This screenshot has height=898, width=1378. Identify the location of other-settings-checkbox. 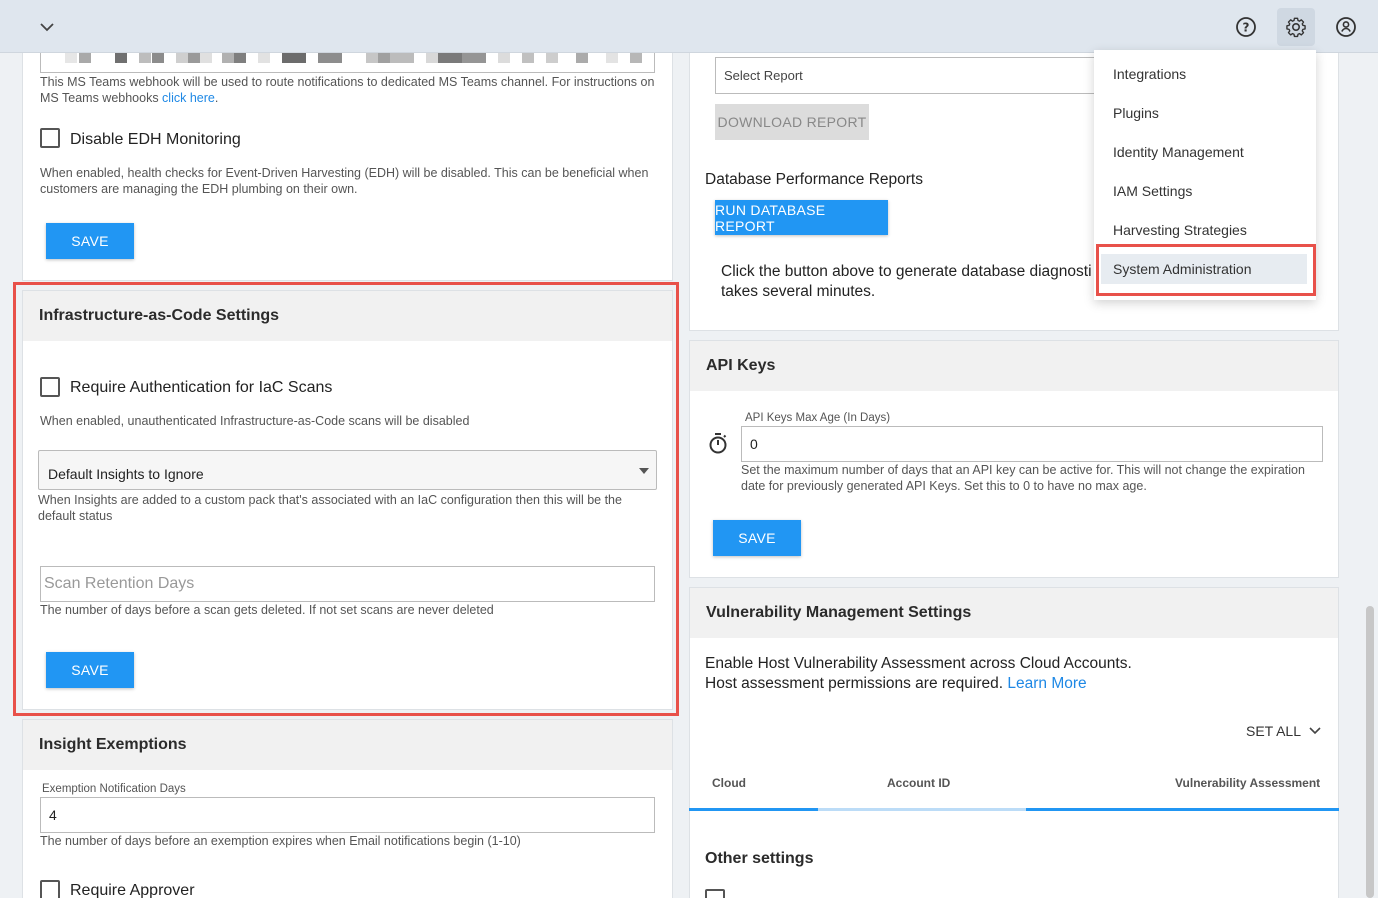
(715, 893).